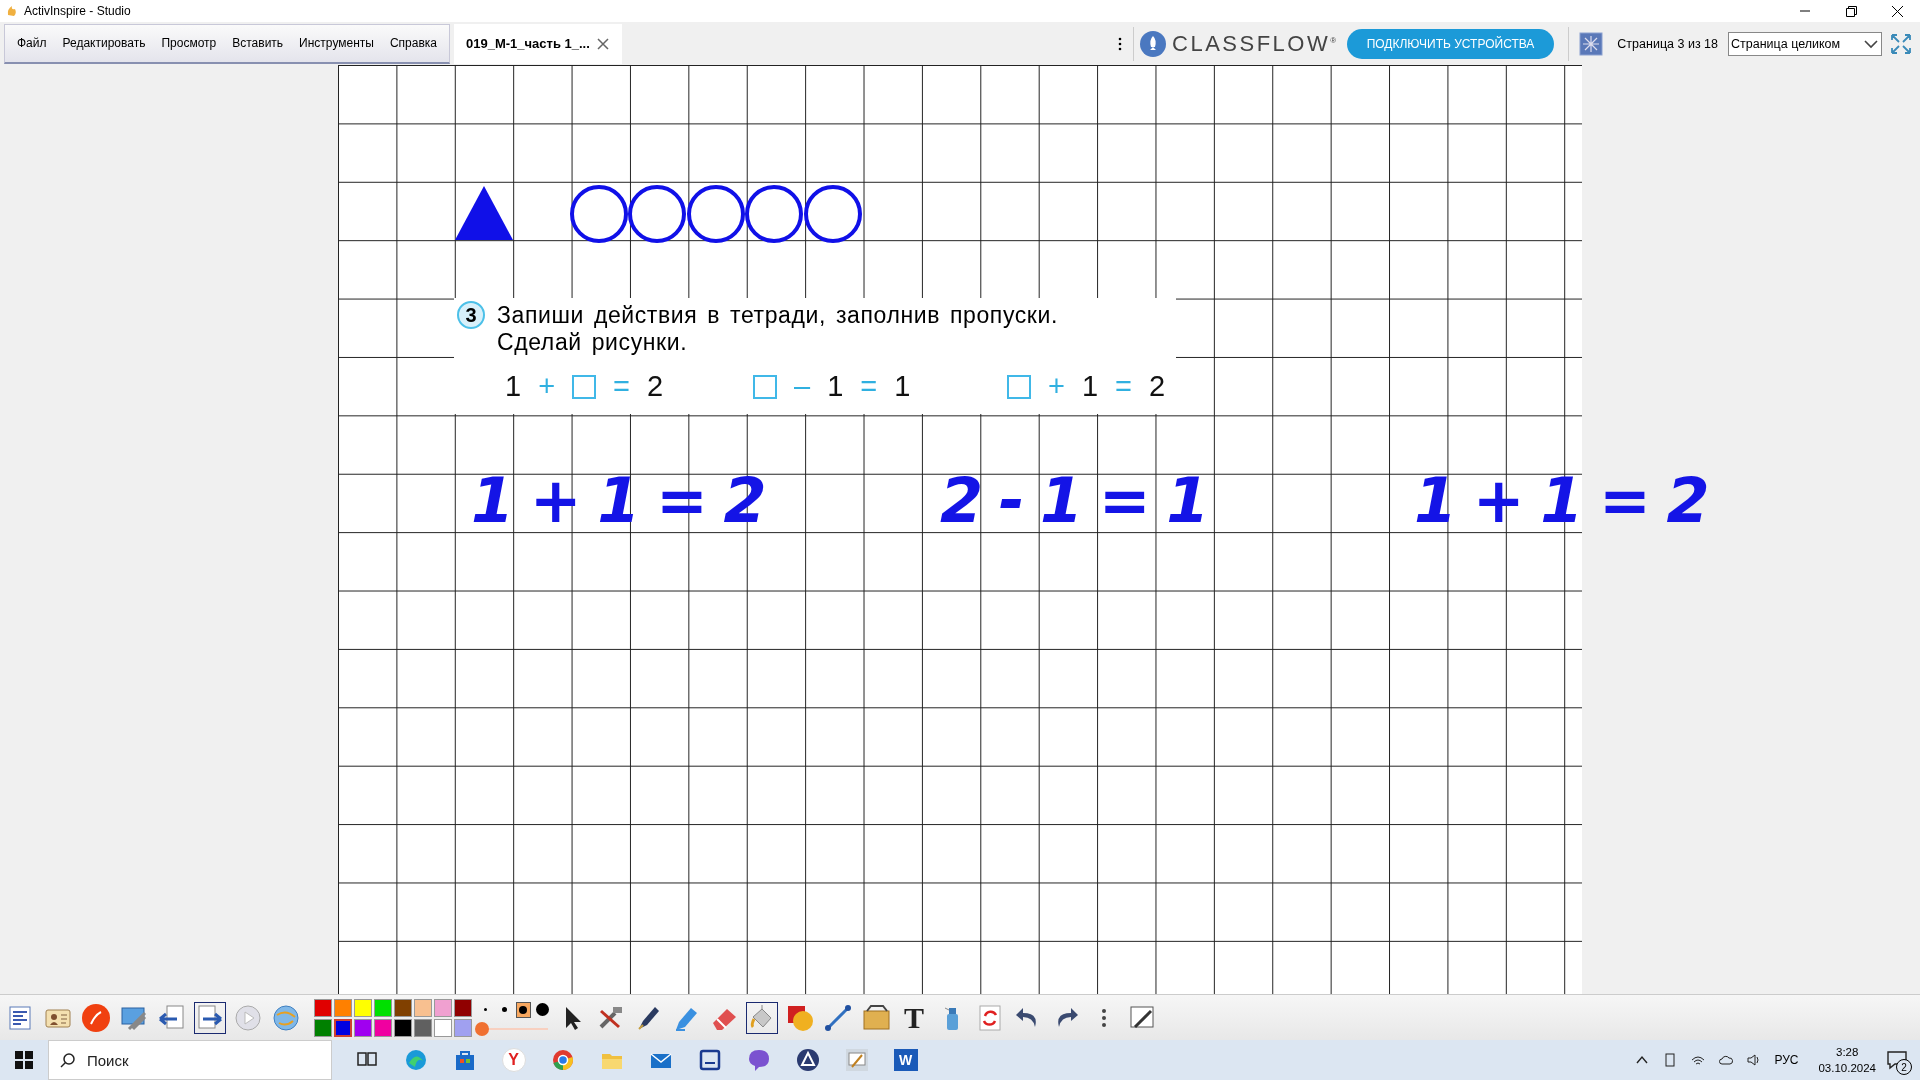 The height and width of the screenshot is (1080, 1920). What do you see at coordinates (190, 1060) in the screenshot?
I see `search-field: Поиск` at bounding box center [190, 1060].